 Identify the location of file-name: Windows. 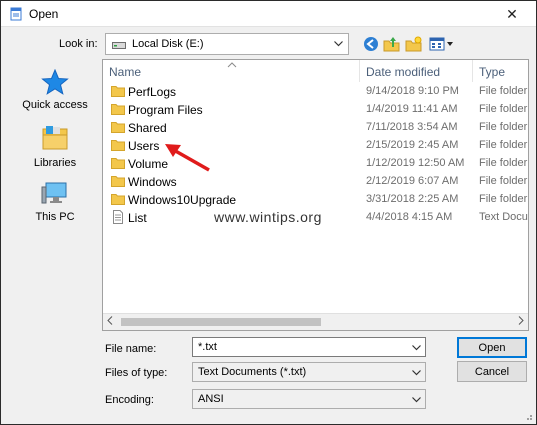
(152, 182).